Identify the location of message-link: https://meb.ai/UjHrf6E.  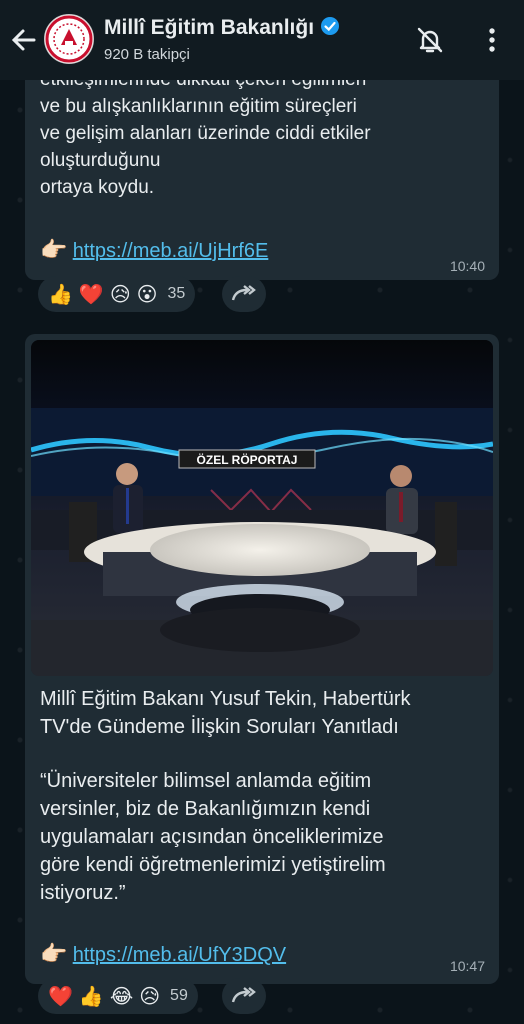
(171, 251).